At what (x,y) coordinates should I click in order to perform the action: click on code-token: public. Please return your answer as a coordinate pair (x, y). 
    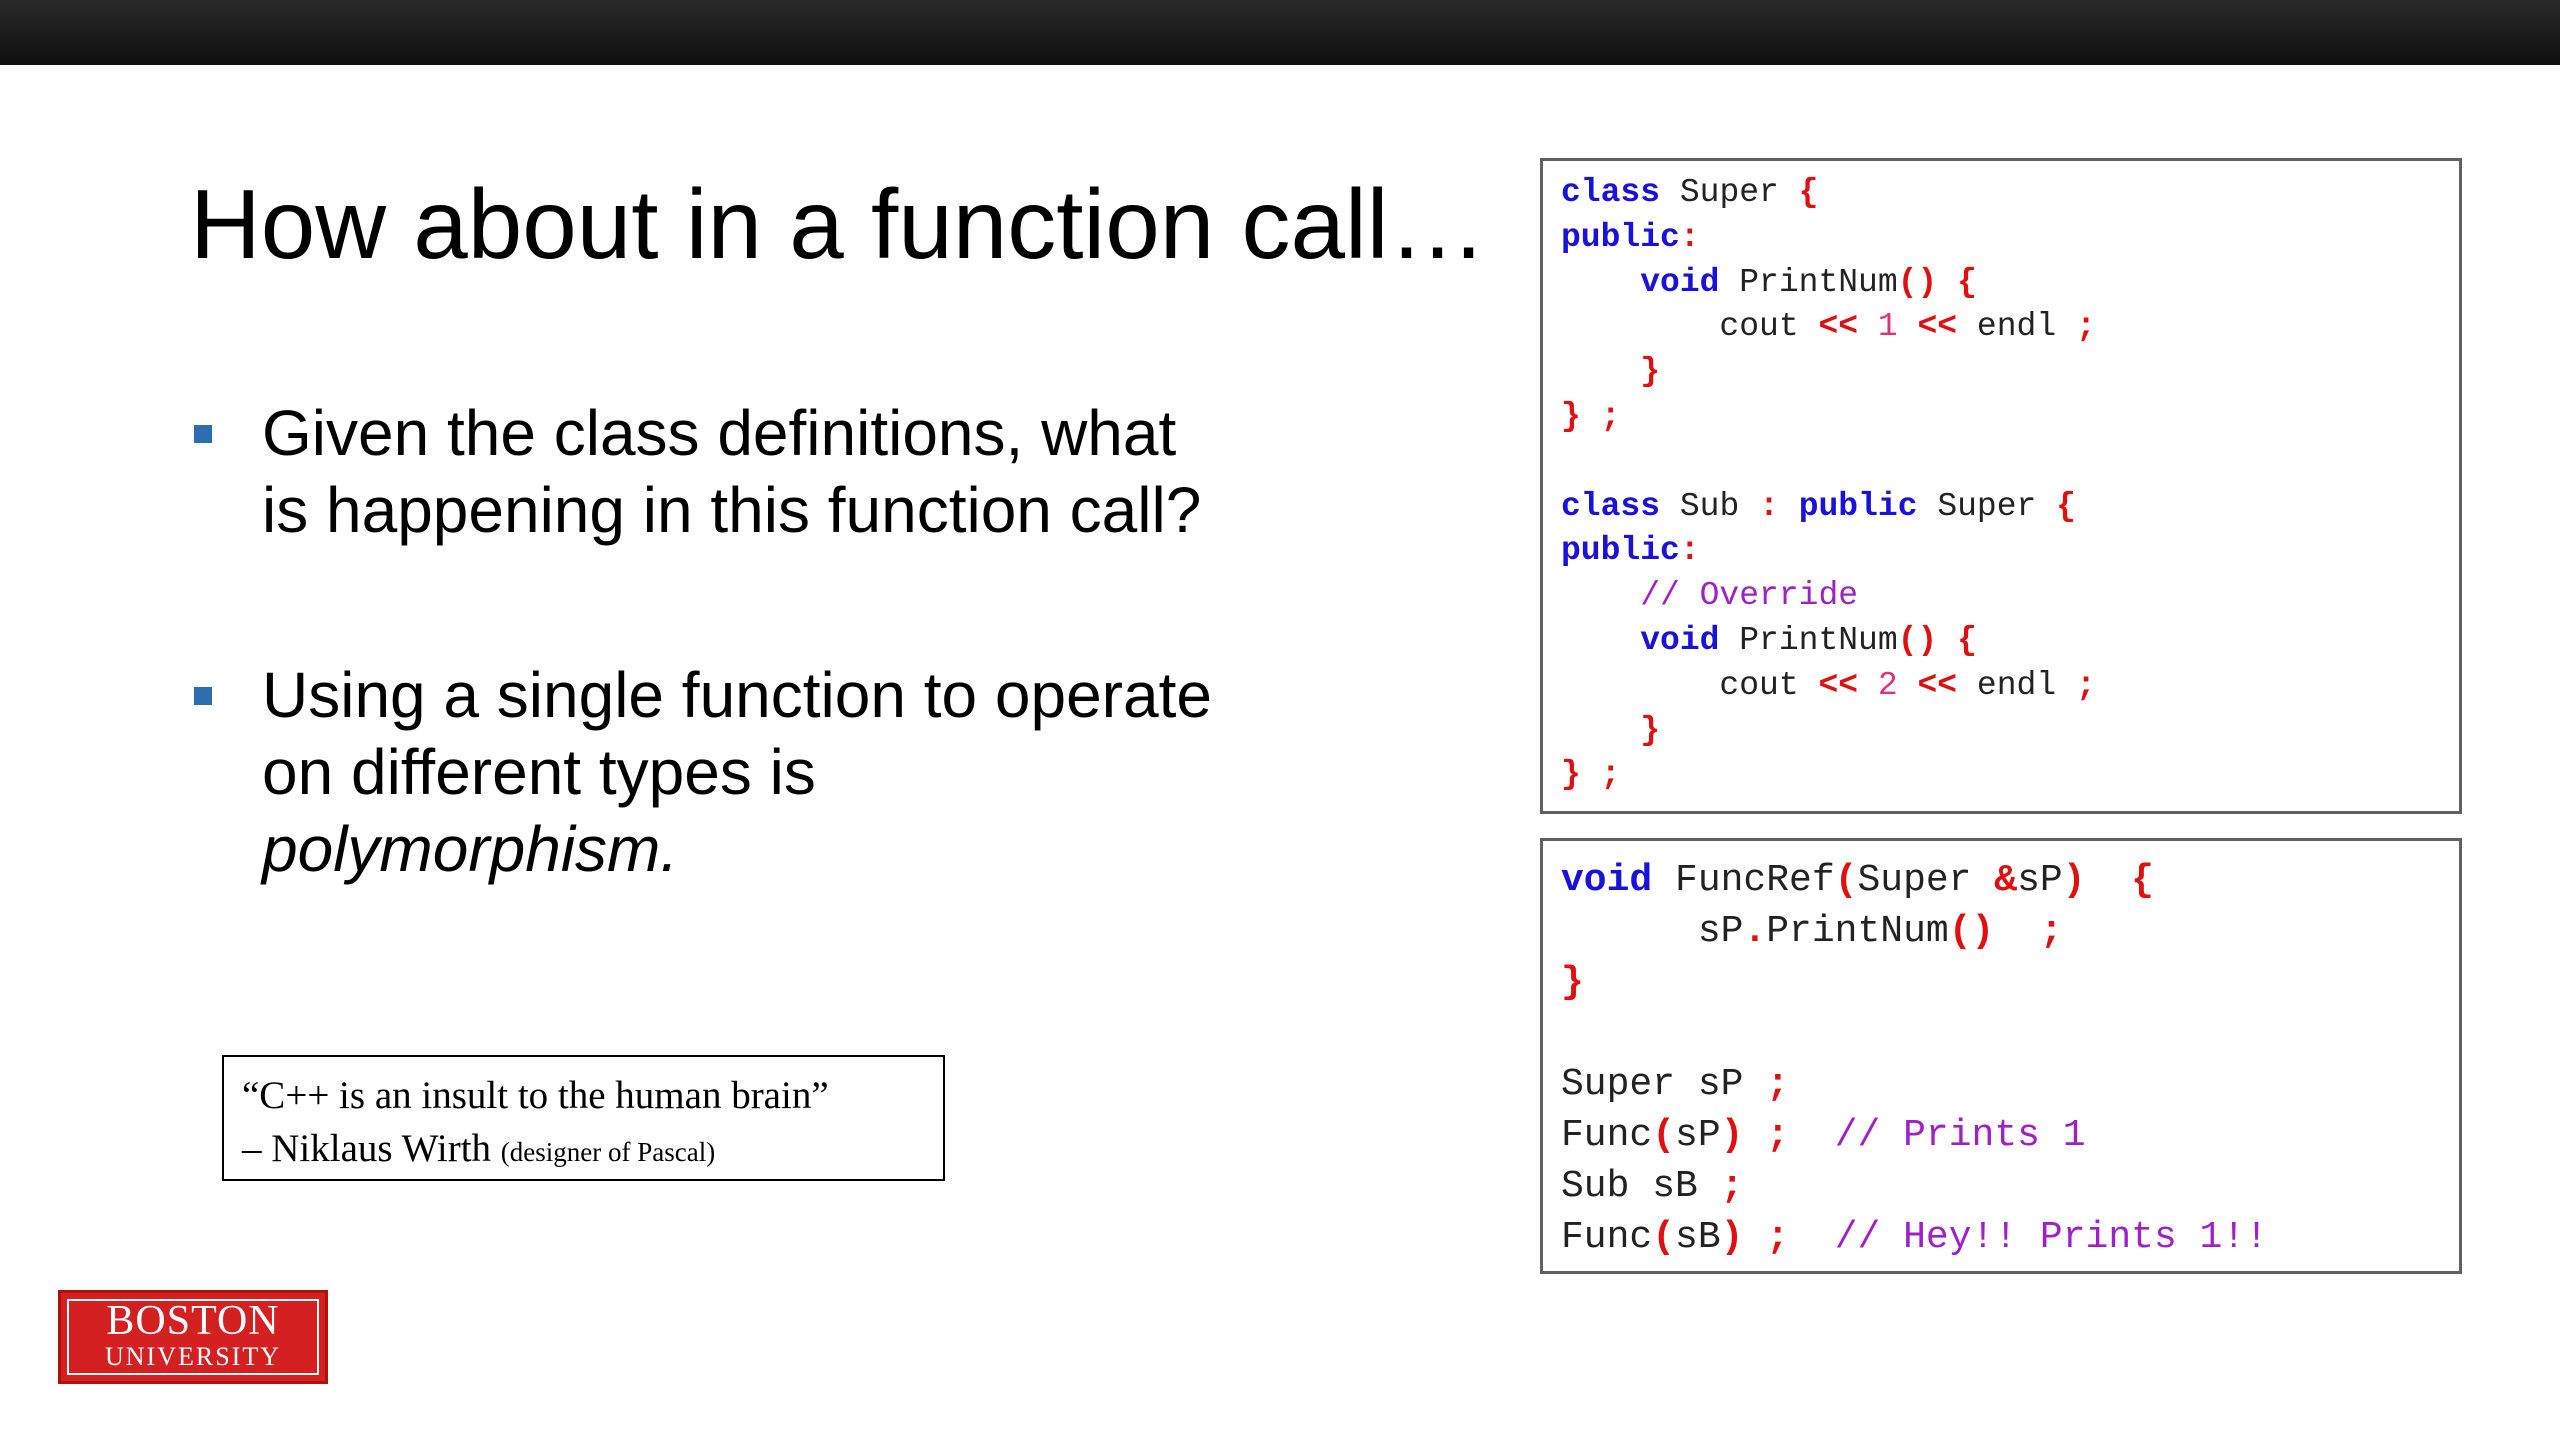
    Looking at the image, I should click on (1620, 237).